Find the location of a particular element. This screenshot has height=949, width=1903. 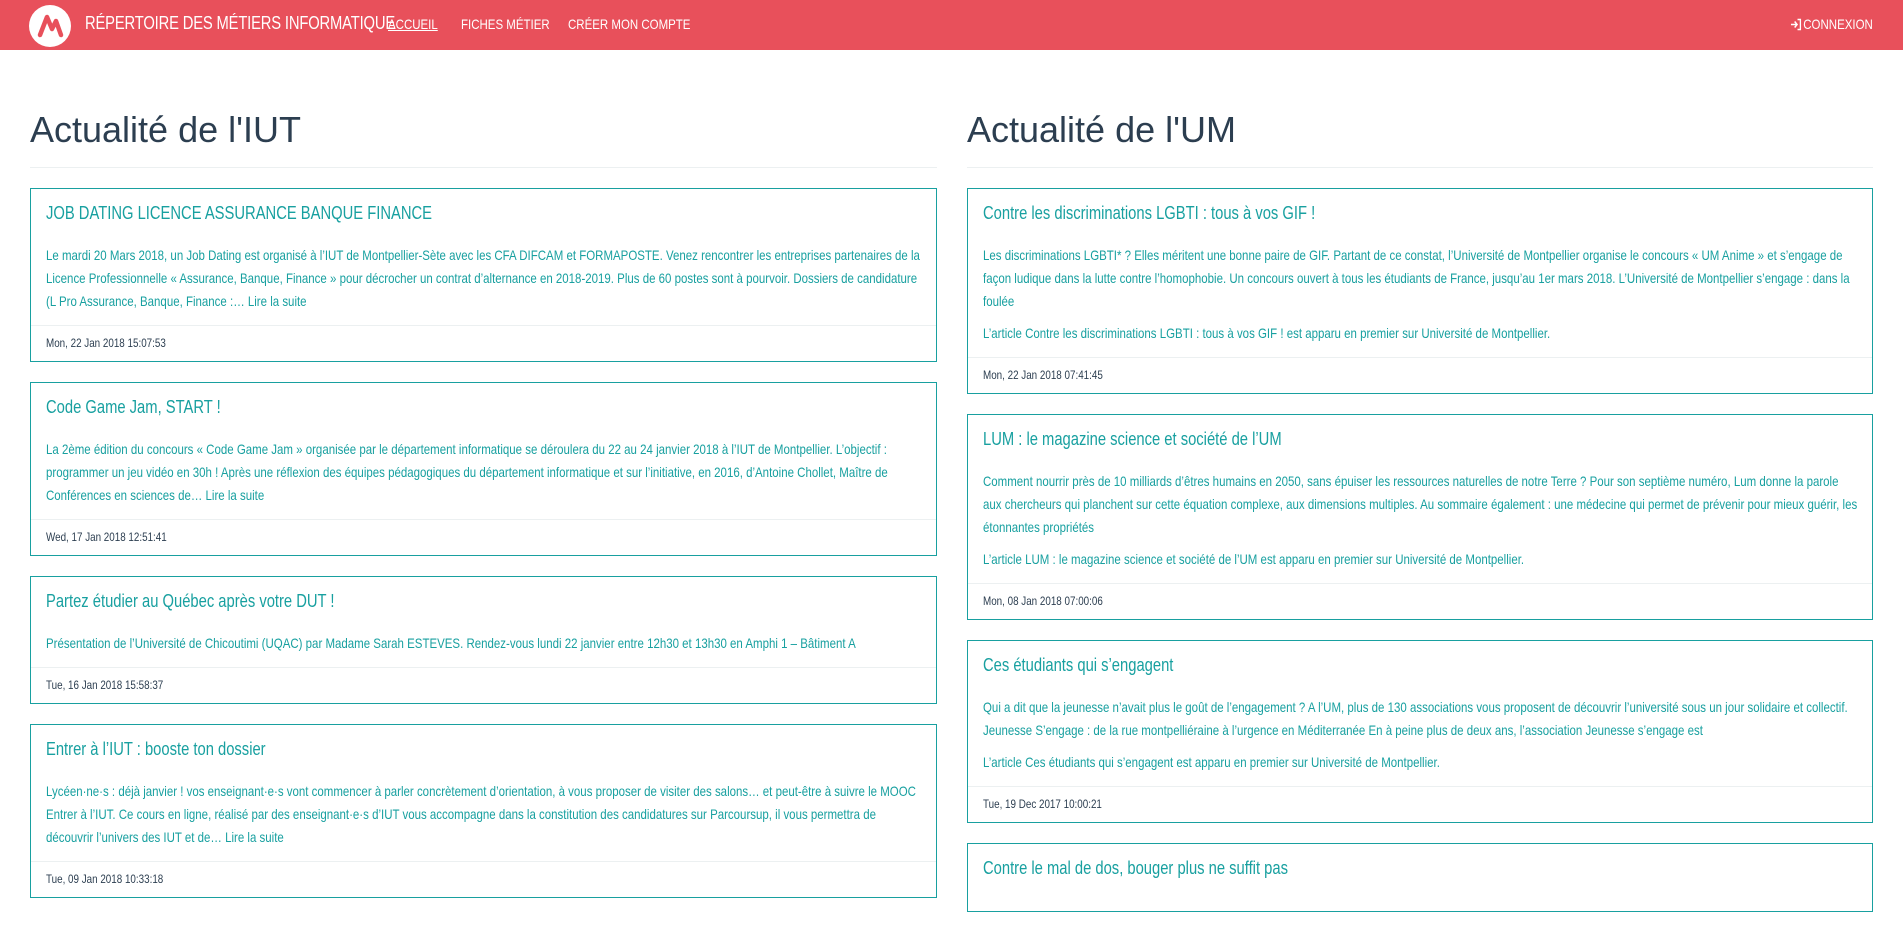

news-title-link: Entrer à l’IUT : booste ton dossier is located at coordinates (405, 749).